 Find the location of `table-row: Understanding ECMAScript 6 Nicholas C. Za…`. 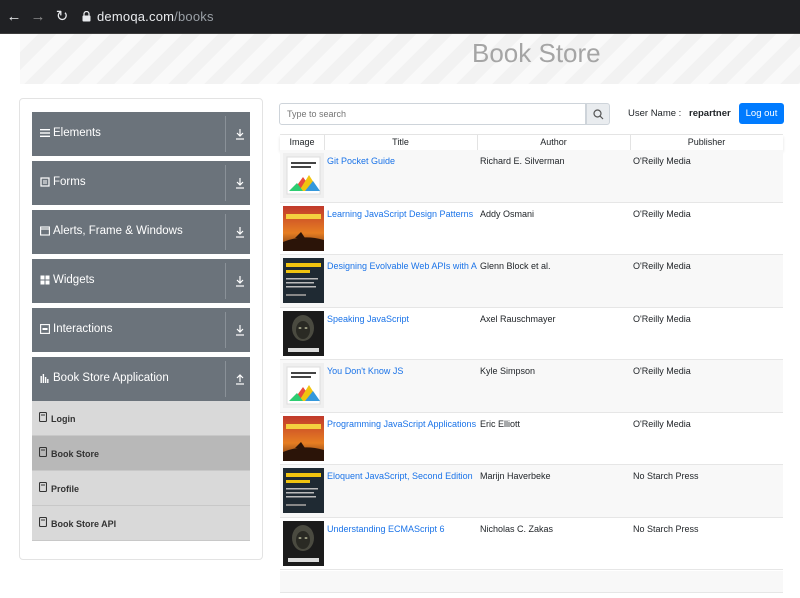

table-row: Understanding ECMAScript 6 Nicholas C. Za… is located at coordinates (531, 544).